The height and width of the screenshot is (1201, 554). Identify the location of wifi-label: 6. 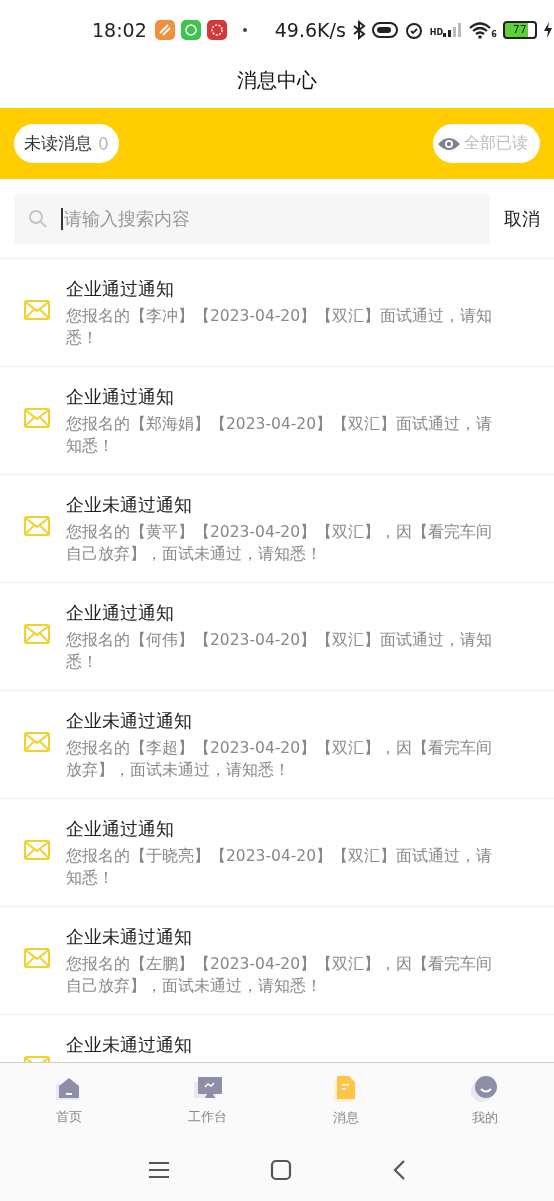
(494, 34).